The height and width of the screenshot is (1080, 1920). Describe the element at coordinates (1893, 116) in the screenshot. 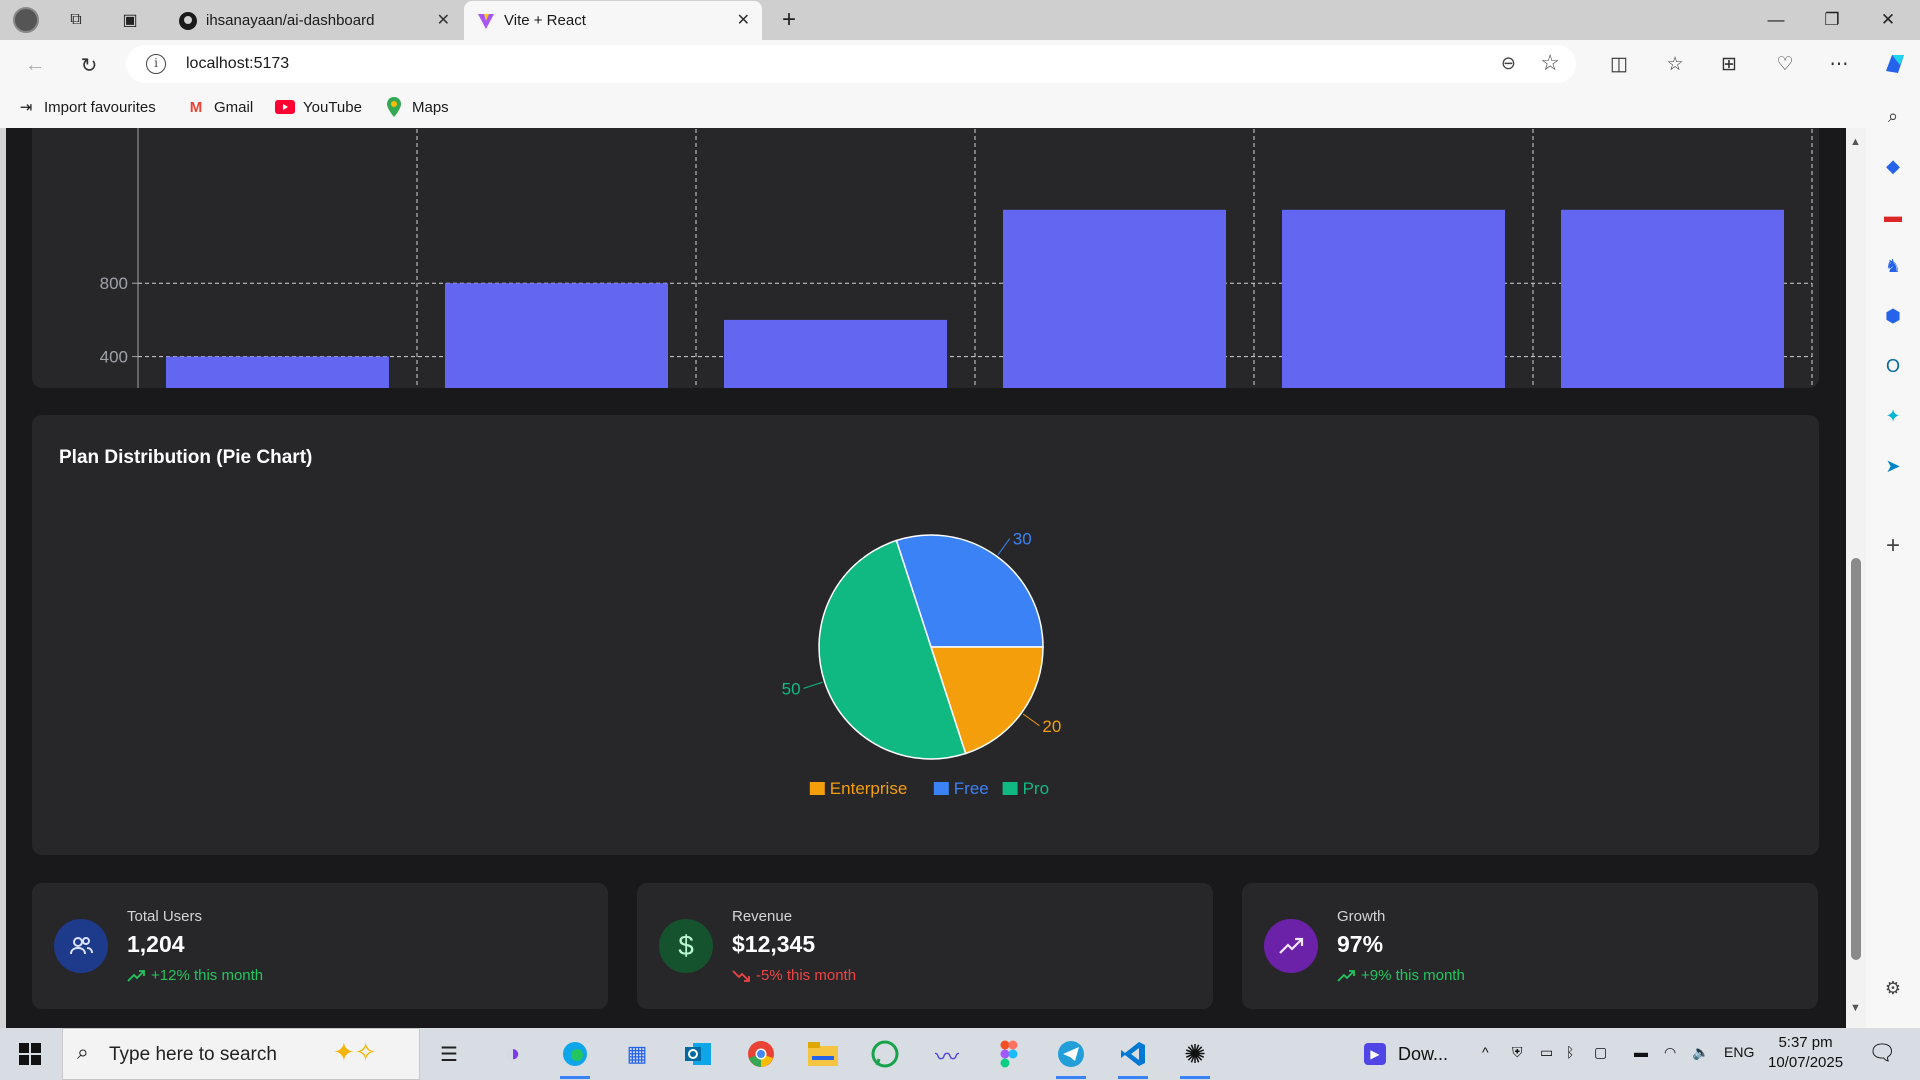

I see `search-icon: ⌕` at that location.